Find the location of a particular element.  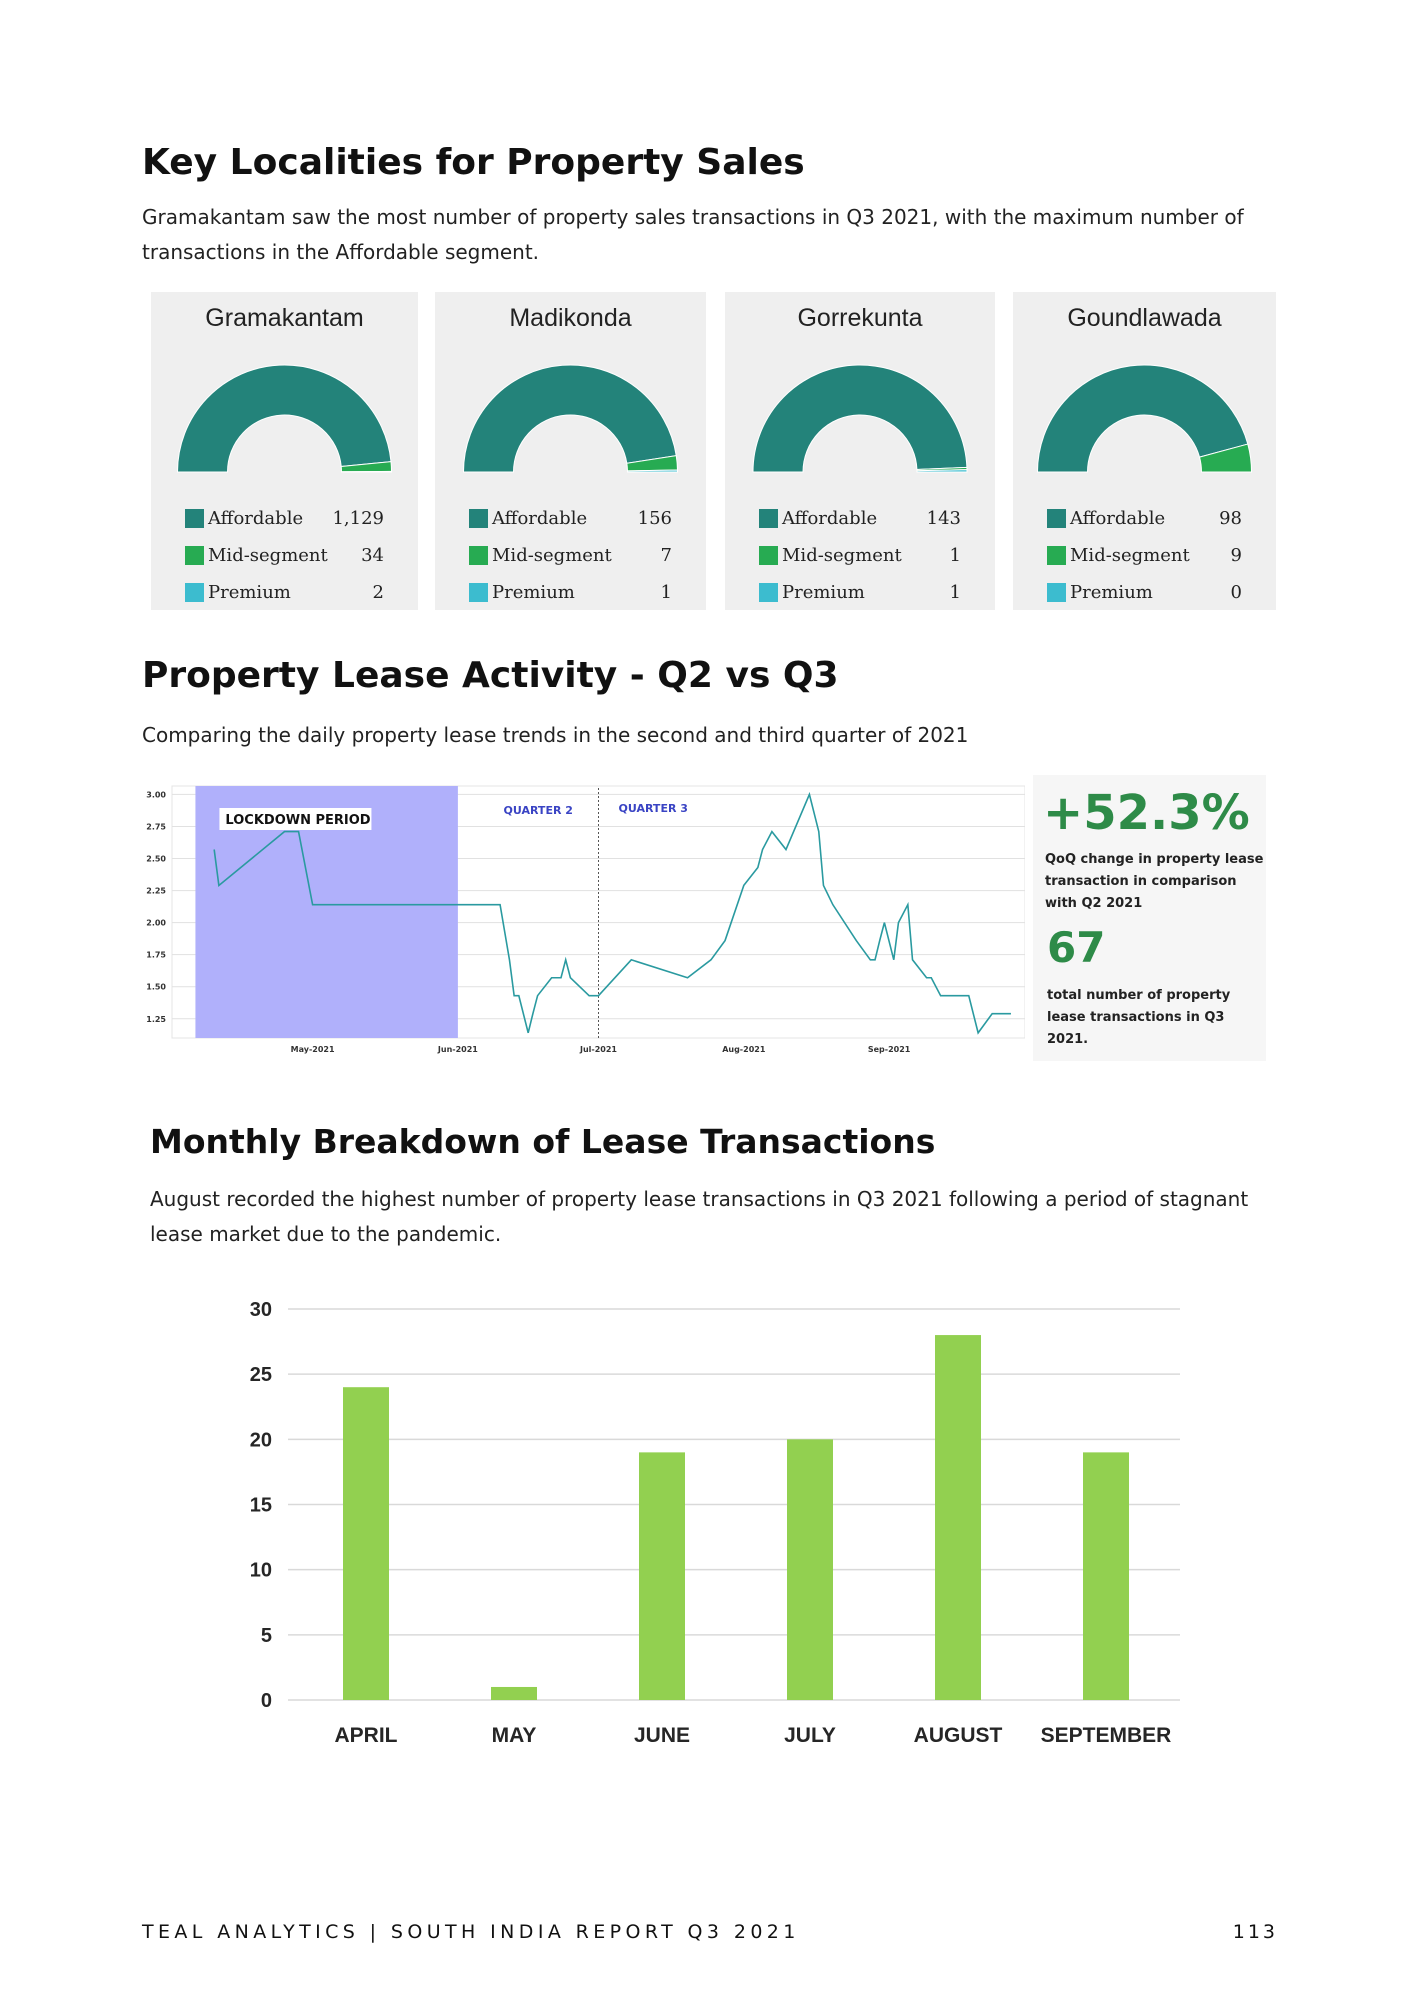

legend-row: Affordable 98 is located at coordinates (1144, 518).